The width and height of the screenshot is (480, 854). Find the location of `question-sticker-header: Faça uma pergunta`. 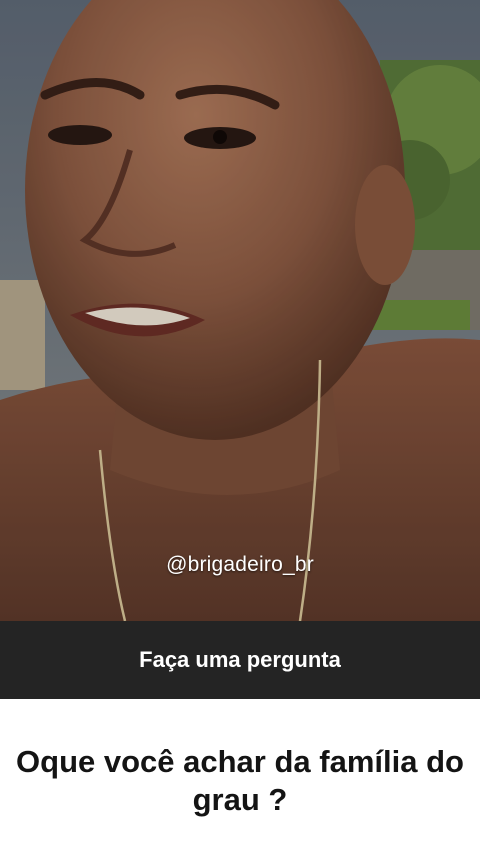

question-sticker-header: Faça uma pergunta is located at coordinates (240, 660).